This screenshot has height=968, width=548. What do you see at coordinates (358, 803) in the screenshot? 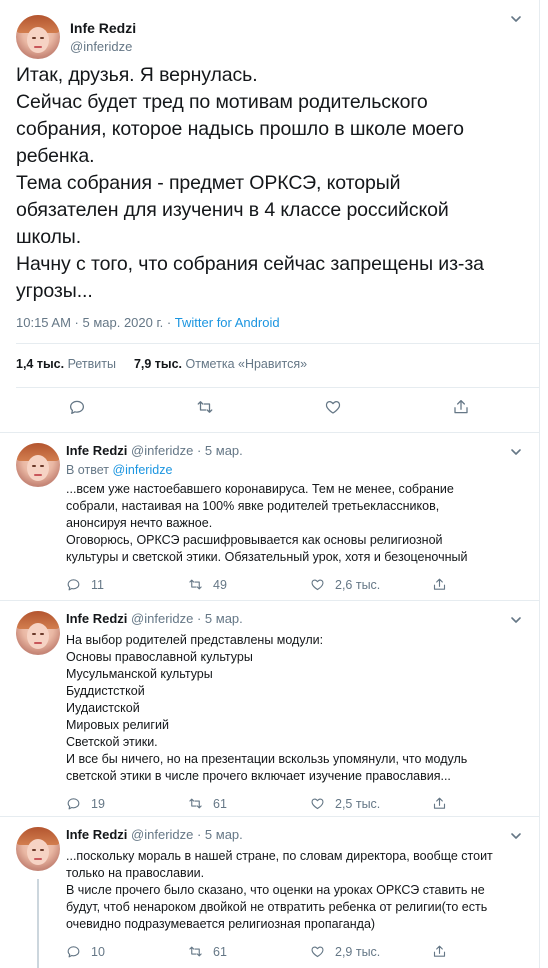
I see `like-count: 2,5 тыс.` at bounding box center [358, 803].